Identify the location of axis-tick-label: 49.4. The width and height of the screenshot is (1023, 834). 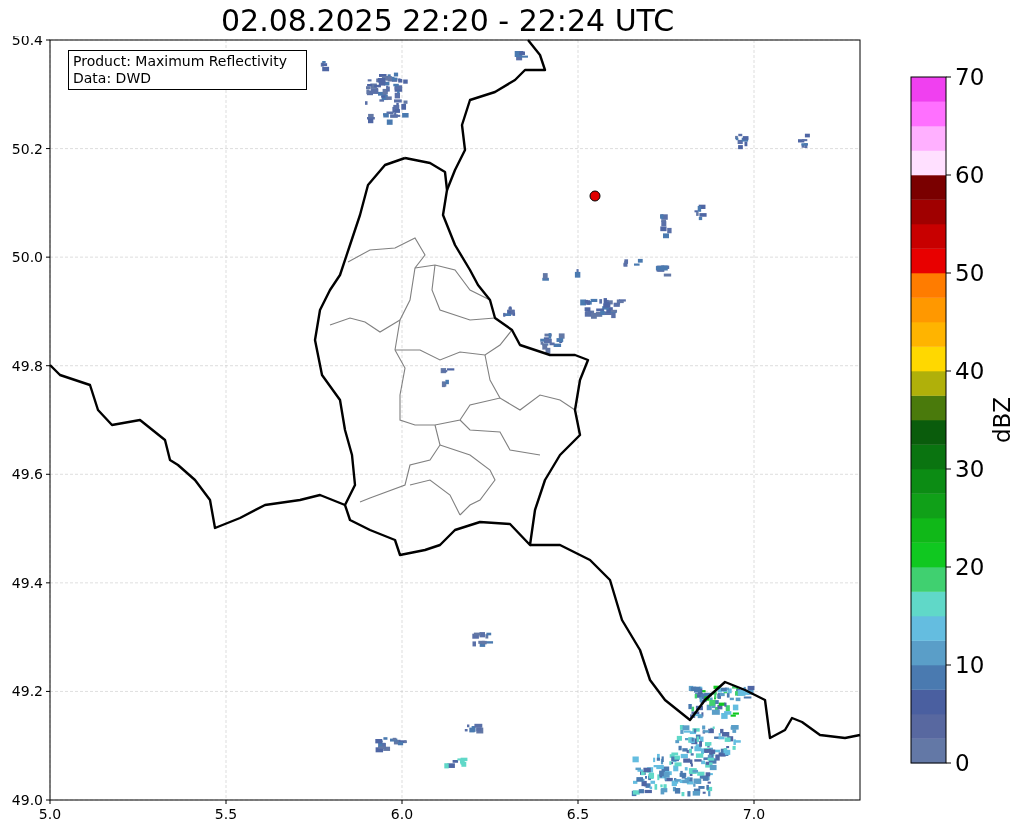
(27, 582).